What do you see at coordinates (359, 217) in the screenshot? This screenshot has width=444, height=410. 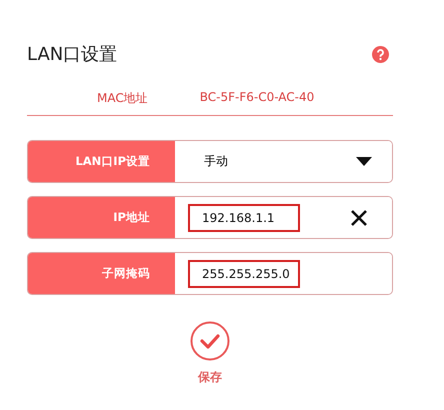 I see `clear-icon` at bounding box center [359, 217].